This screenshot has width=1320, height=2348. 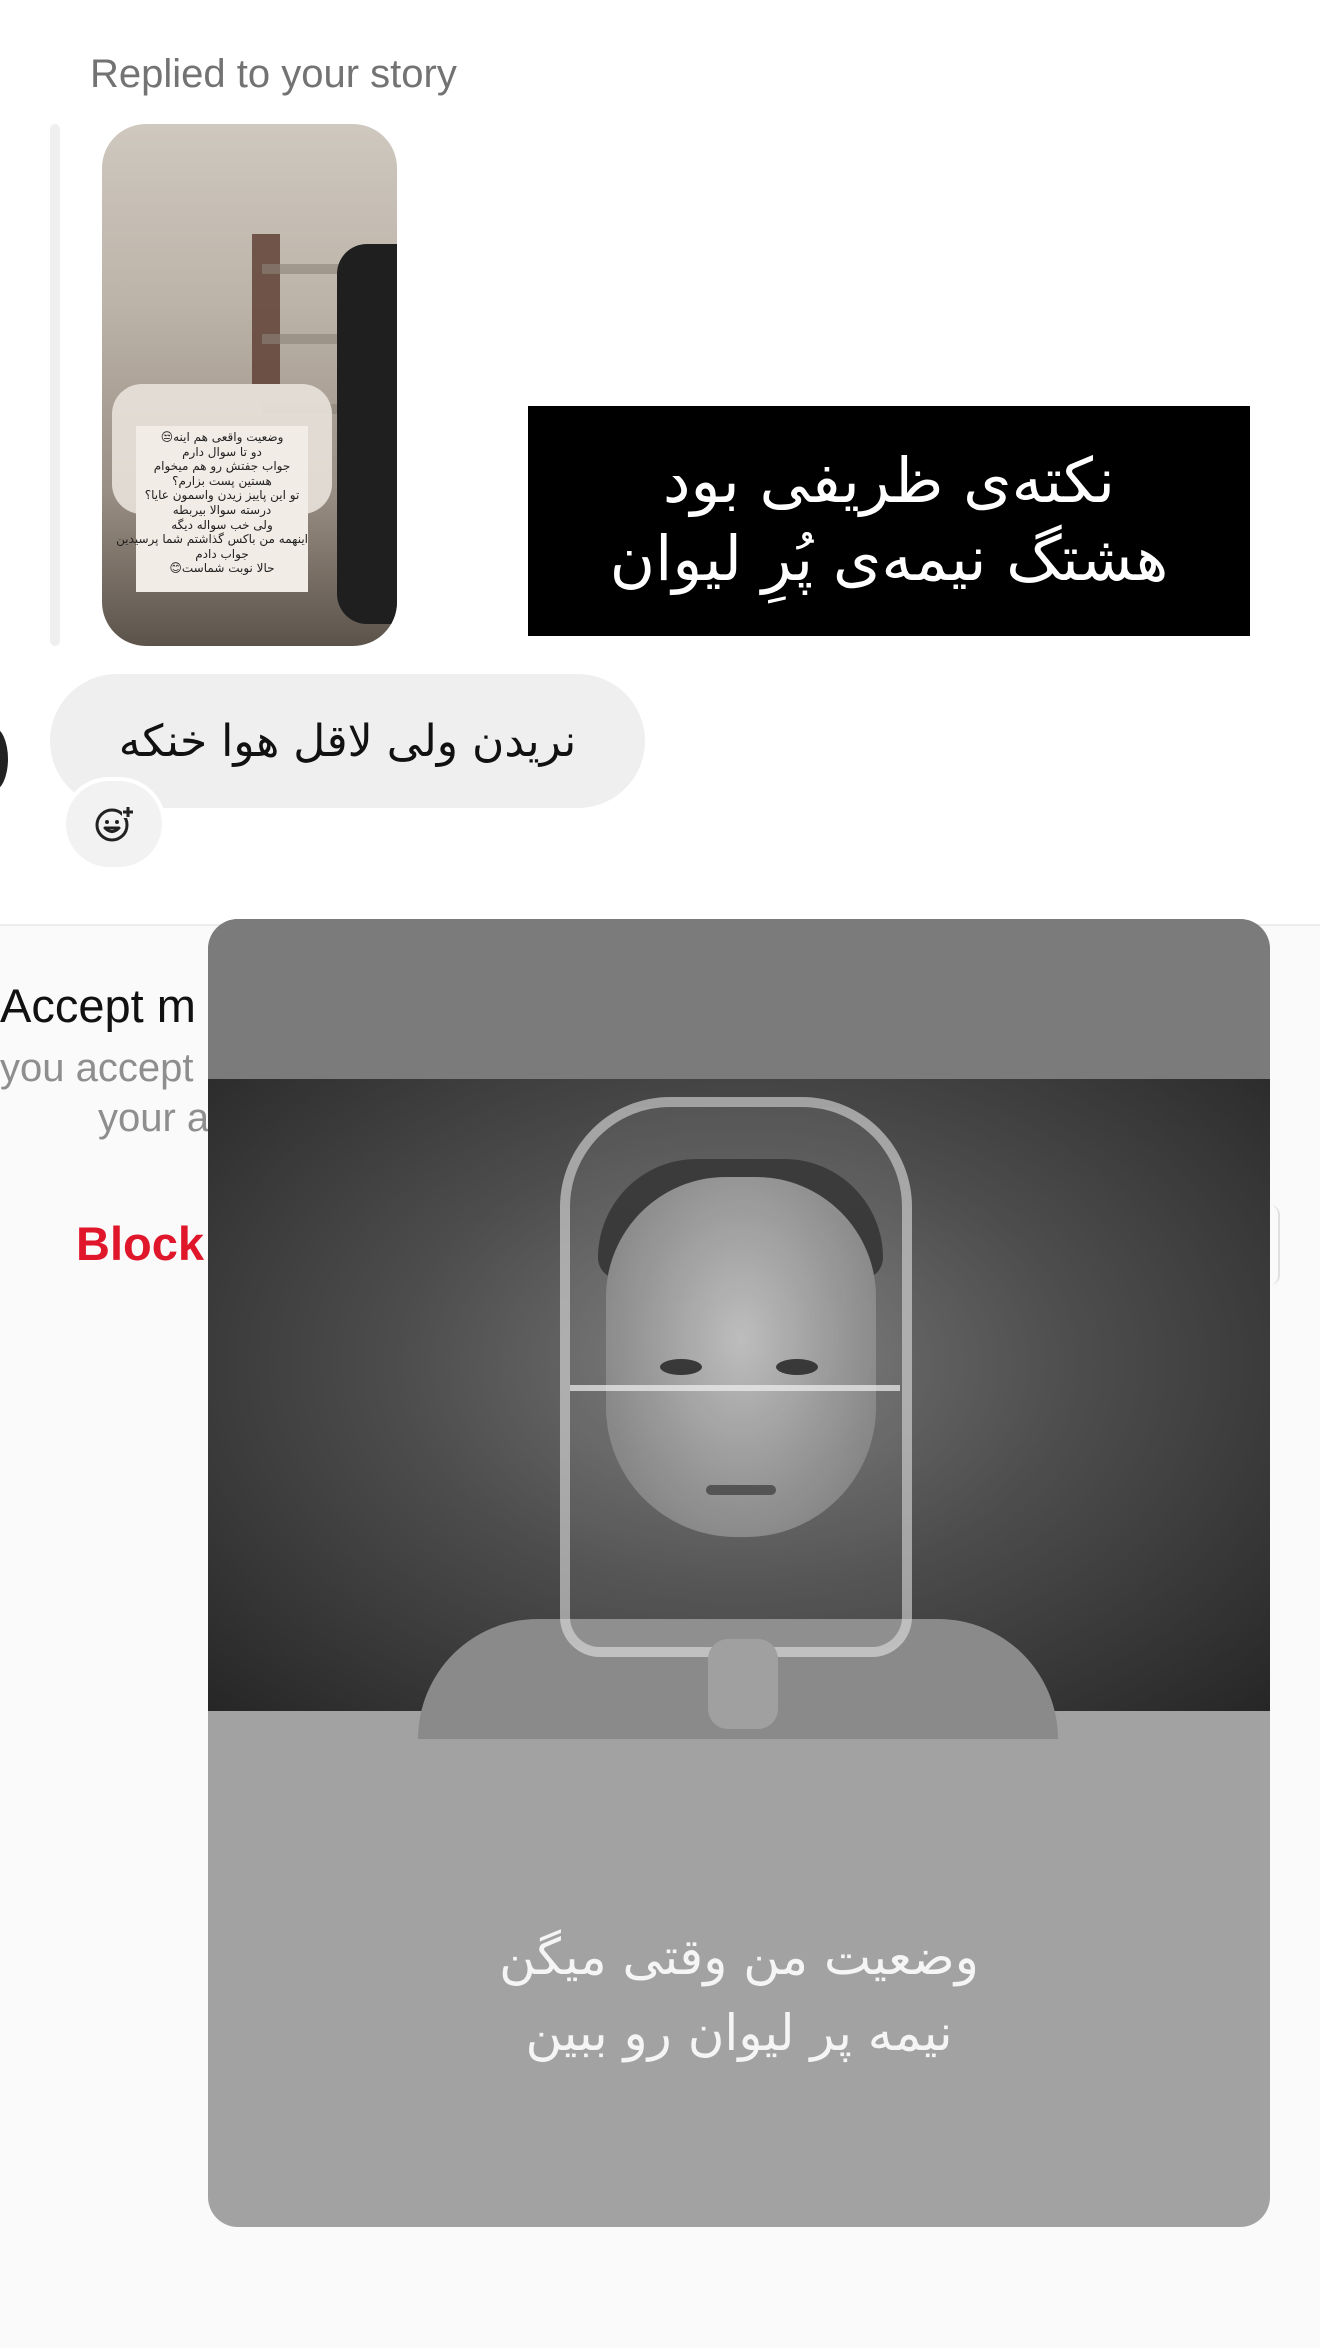 What do you see at coordinates (222, 480) in the screenshot?
I see `note-line: هستین پست بزارم؟` at bounding box center [222, 480].